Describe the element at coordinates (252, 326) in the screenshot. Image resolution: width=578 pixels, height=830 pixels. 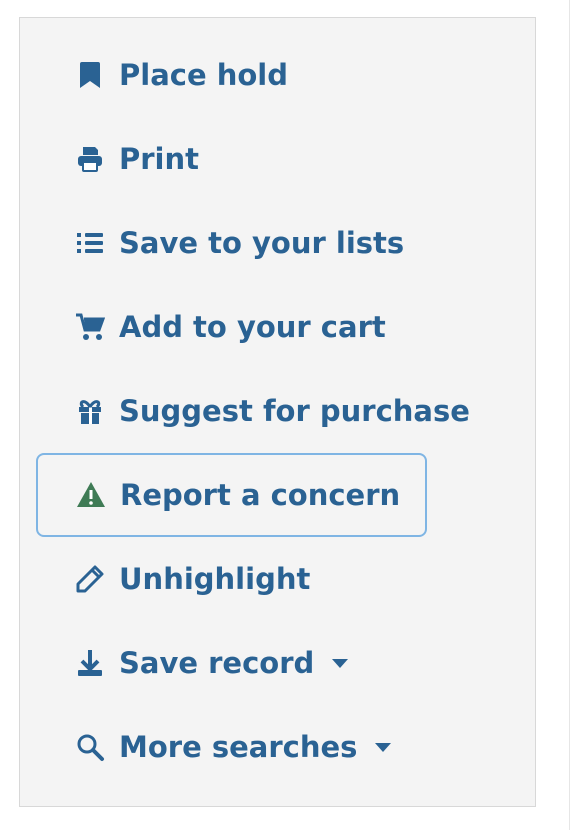
I see `add-to-cart-label: Add to your cart` at that location.